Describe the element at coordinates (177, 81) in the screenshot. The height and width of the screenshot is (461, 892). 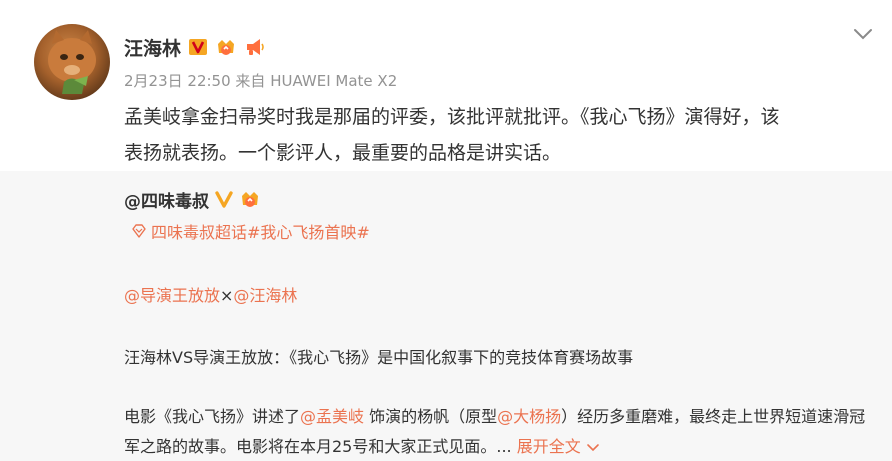
I see `post-timestamp: 2月23日 22:50` at that location.